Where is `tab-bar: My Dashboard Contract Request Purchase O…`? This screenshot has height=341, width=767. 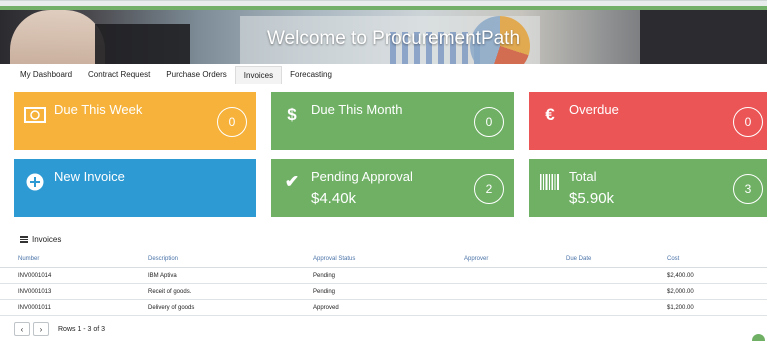 tab-bar: My Dashboard Contract Request Purchase O… is located at coordinates (176, 75).